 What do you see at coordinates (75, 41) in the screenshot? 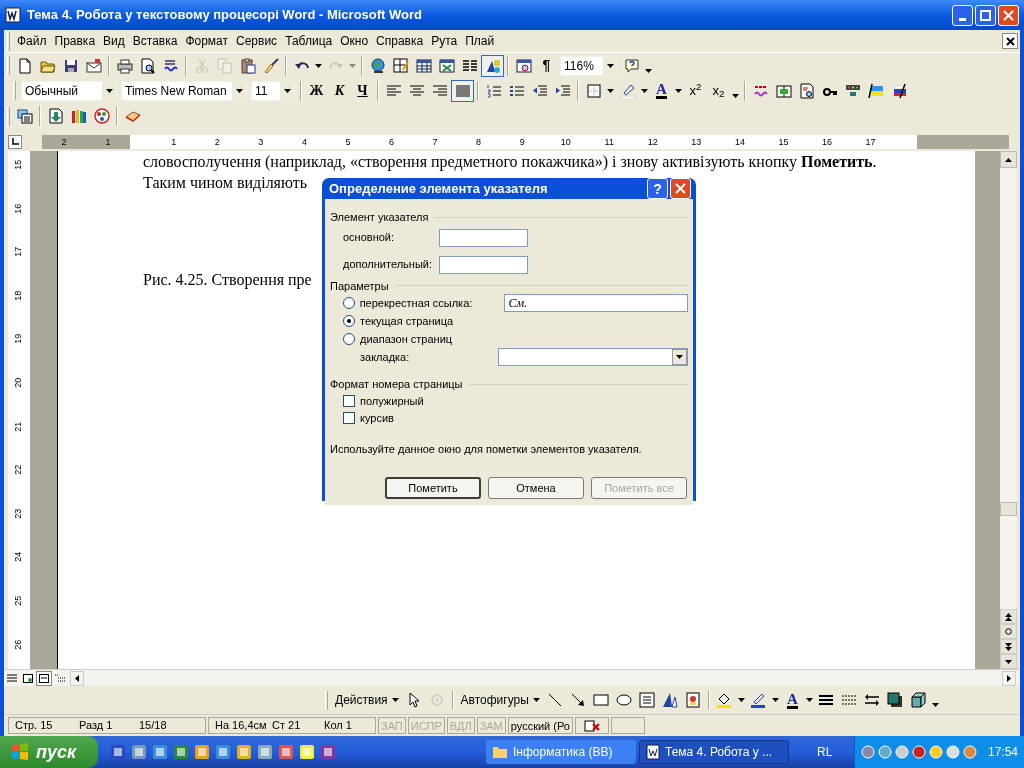
I see `menu-item: Правка` at bounding box center [75, 41].